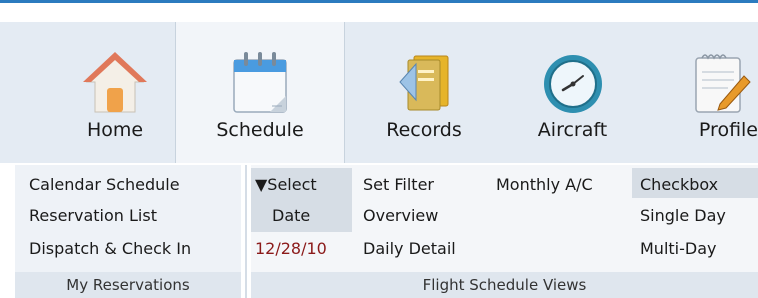 This screenshot has width=758, height=298. What do you see at coordinates (286, 184) in the screenshot?
I see `select-date-label: ▼Select` at bounding box center [286, 184].